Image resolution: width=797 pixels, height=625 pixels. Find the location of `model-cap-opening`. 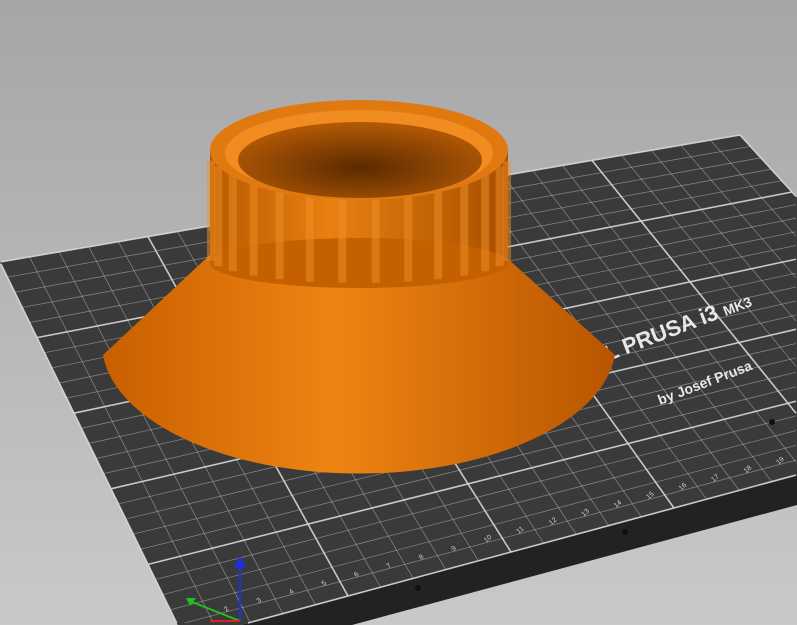

model-cap-opening is located at coordinates (360, 160).